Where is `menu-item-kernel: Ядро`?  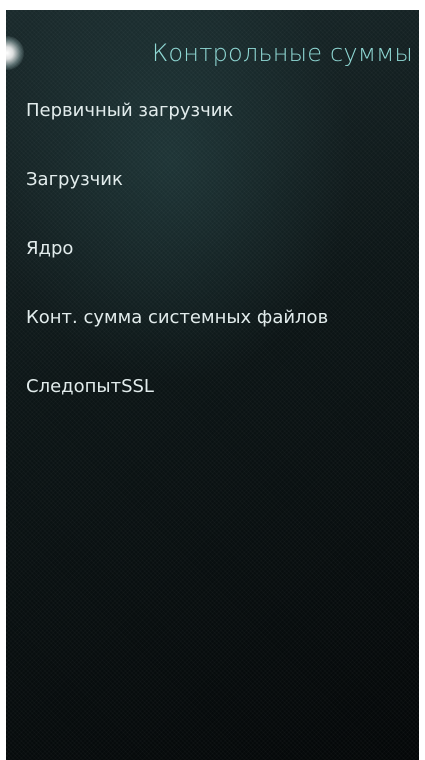 menu-item-kernel: Ядро is located at coordinates (212, 248).